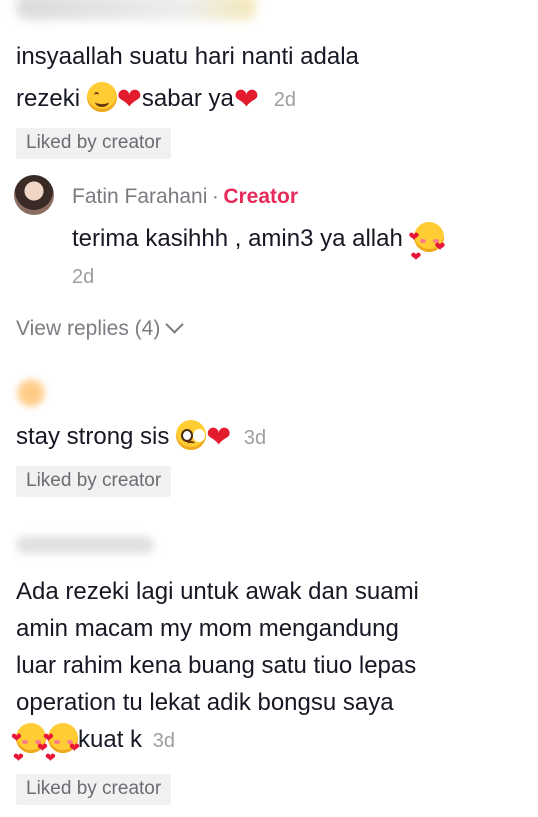 The image size is (538, 817). I want to click on comment-timestamp: 2d, so click(284, 100).